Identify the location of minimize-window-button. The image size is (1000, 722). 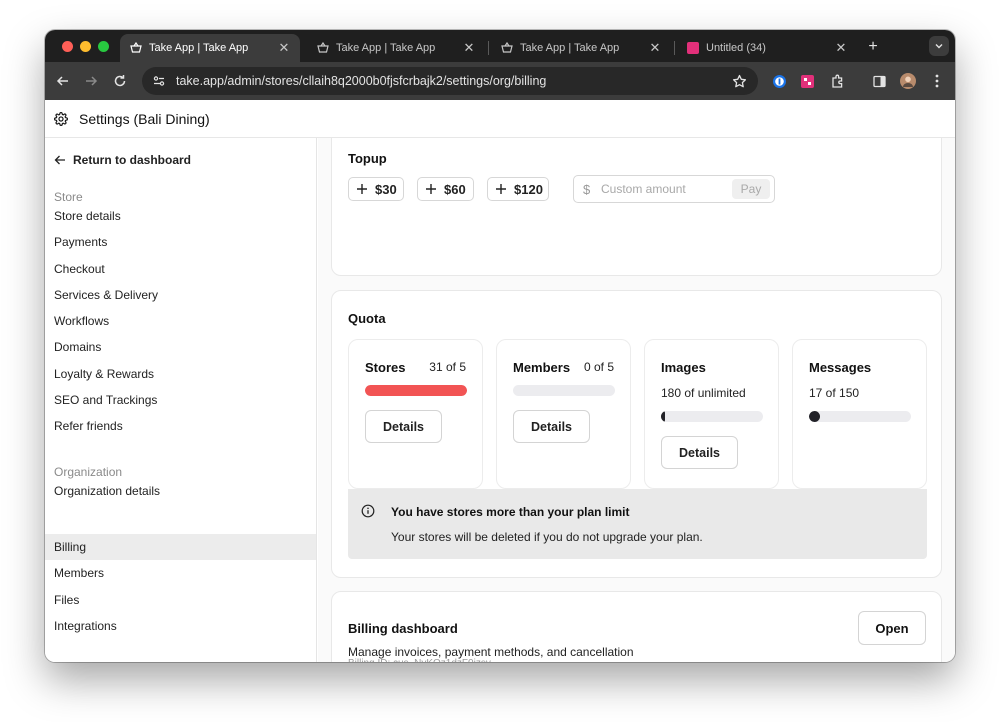
(85, 46).